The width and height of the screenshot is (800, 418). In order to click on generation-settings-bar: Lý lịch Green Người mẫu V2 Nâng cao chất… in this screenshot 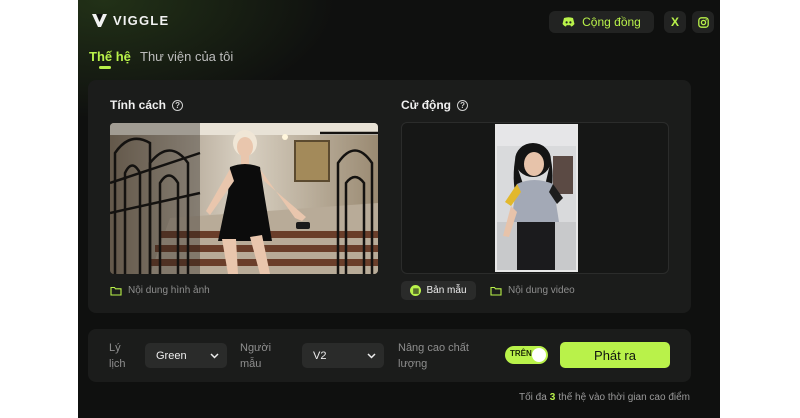, I will do `click(389, 355)`.